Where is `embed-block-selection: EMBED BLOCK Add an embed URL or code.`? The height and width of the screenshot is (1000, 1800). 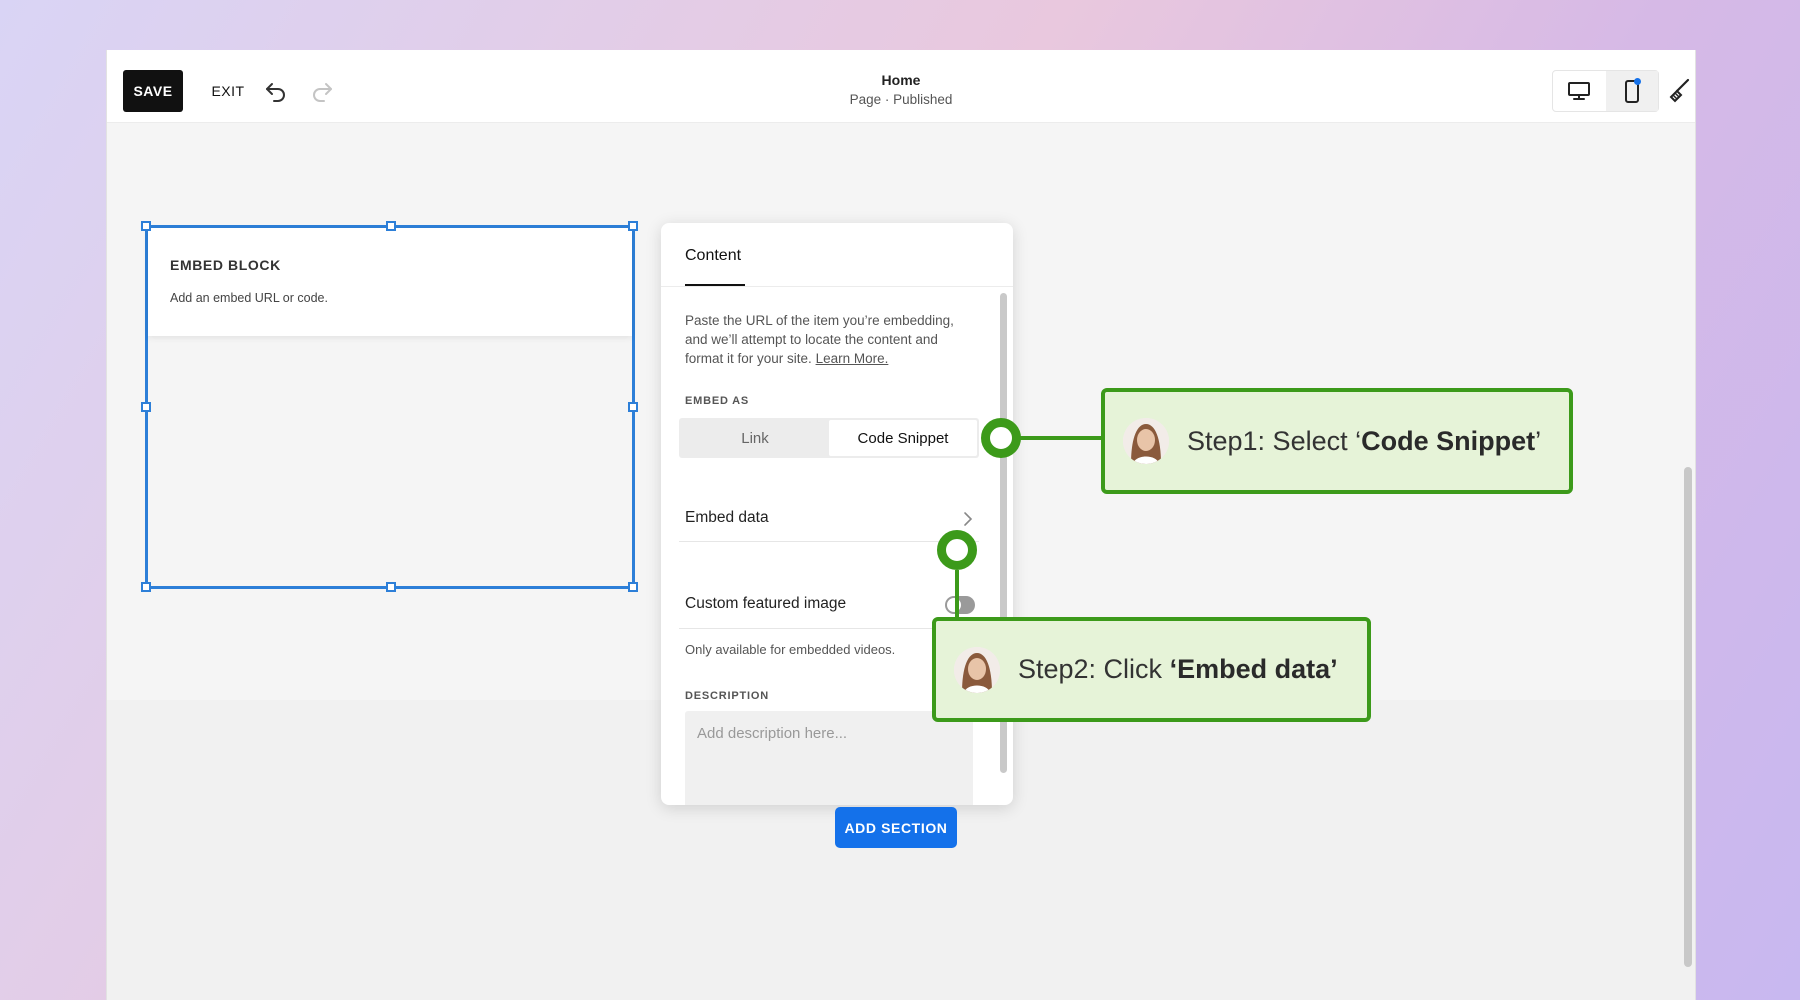
embed-block-selection: EMBED BLOCK Add an embed URL or code. is located at coordinates (389, 406).